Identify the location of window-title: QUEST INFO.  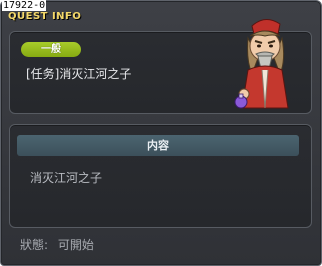
(45, 16).